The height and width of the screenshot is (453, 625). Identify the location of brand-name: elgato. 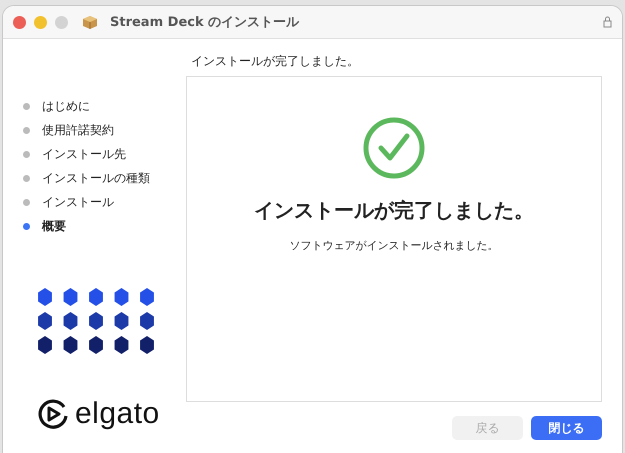
(117, 414).